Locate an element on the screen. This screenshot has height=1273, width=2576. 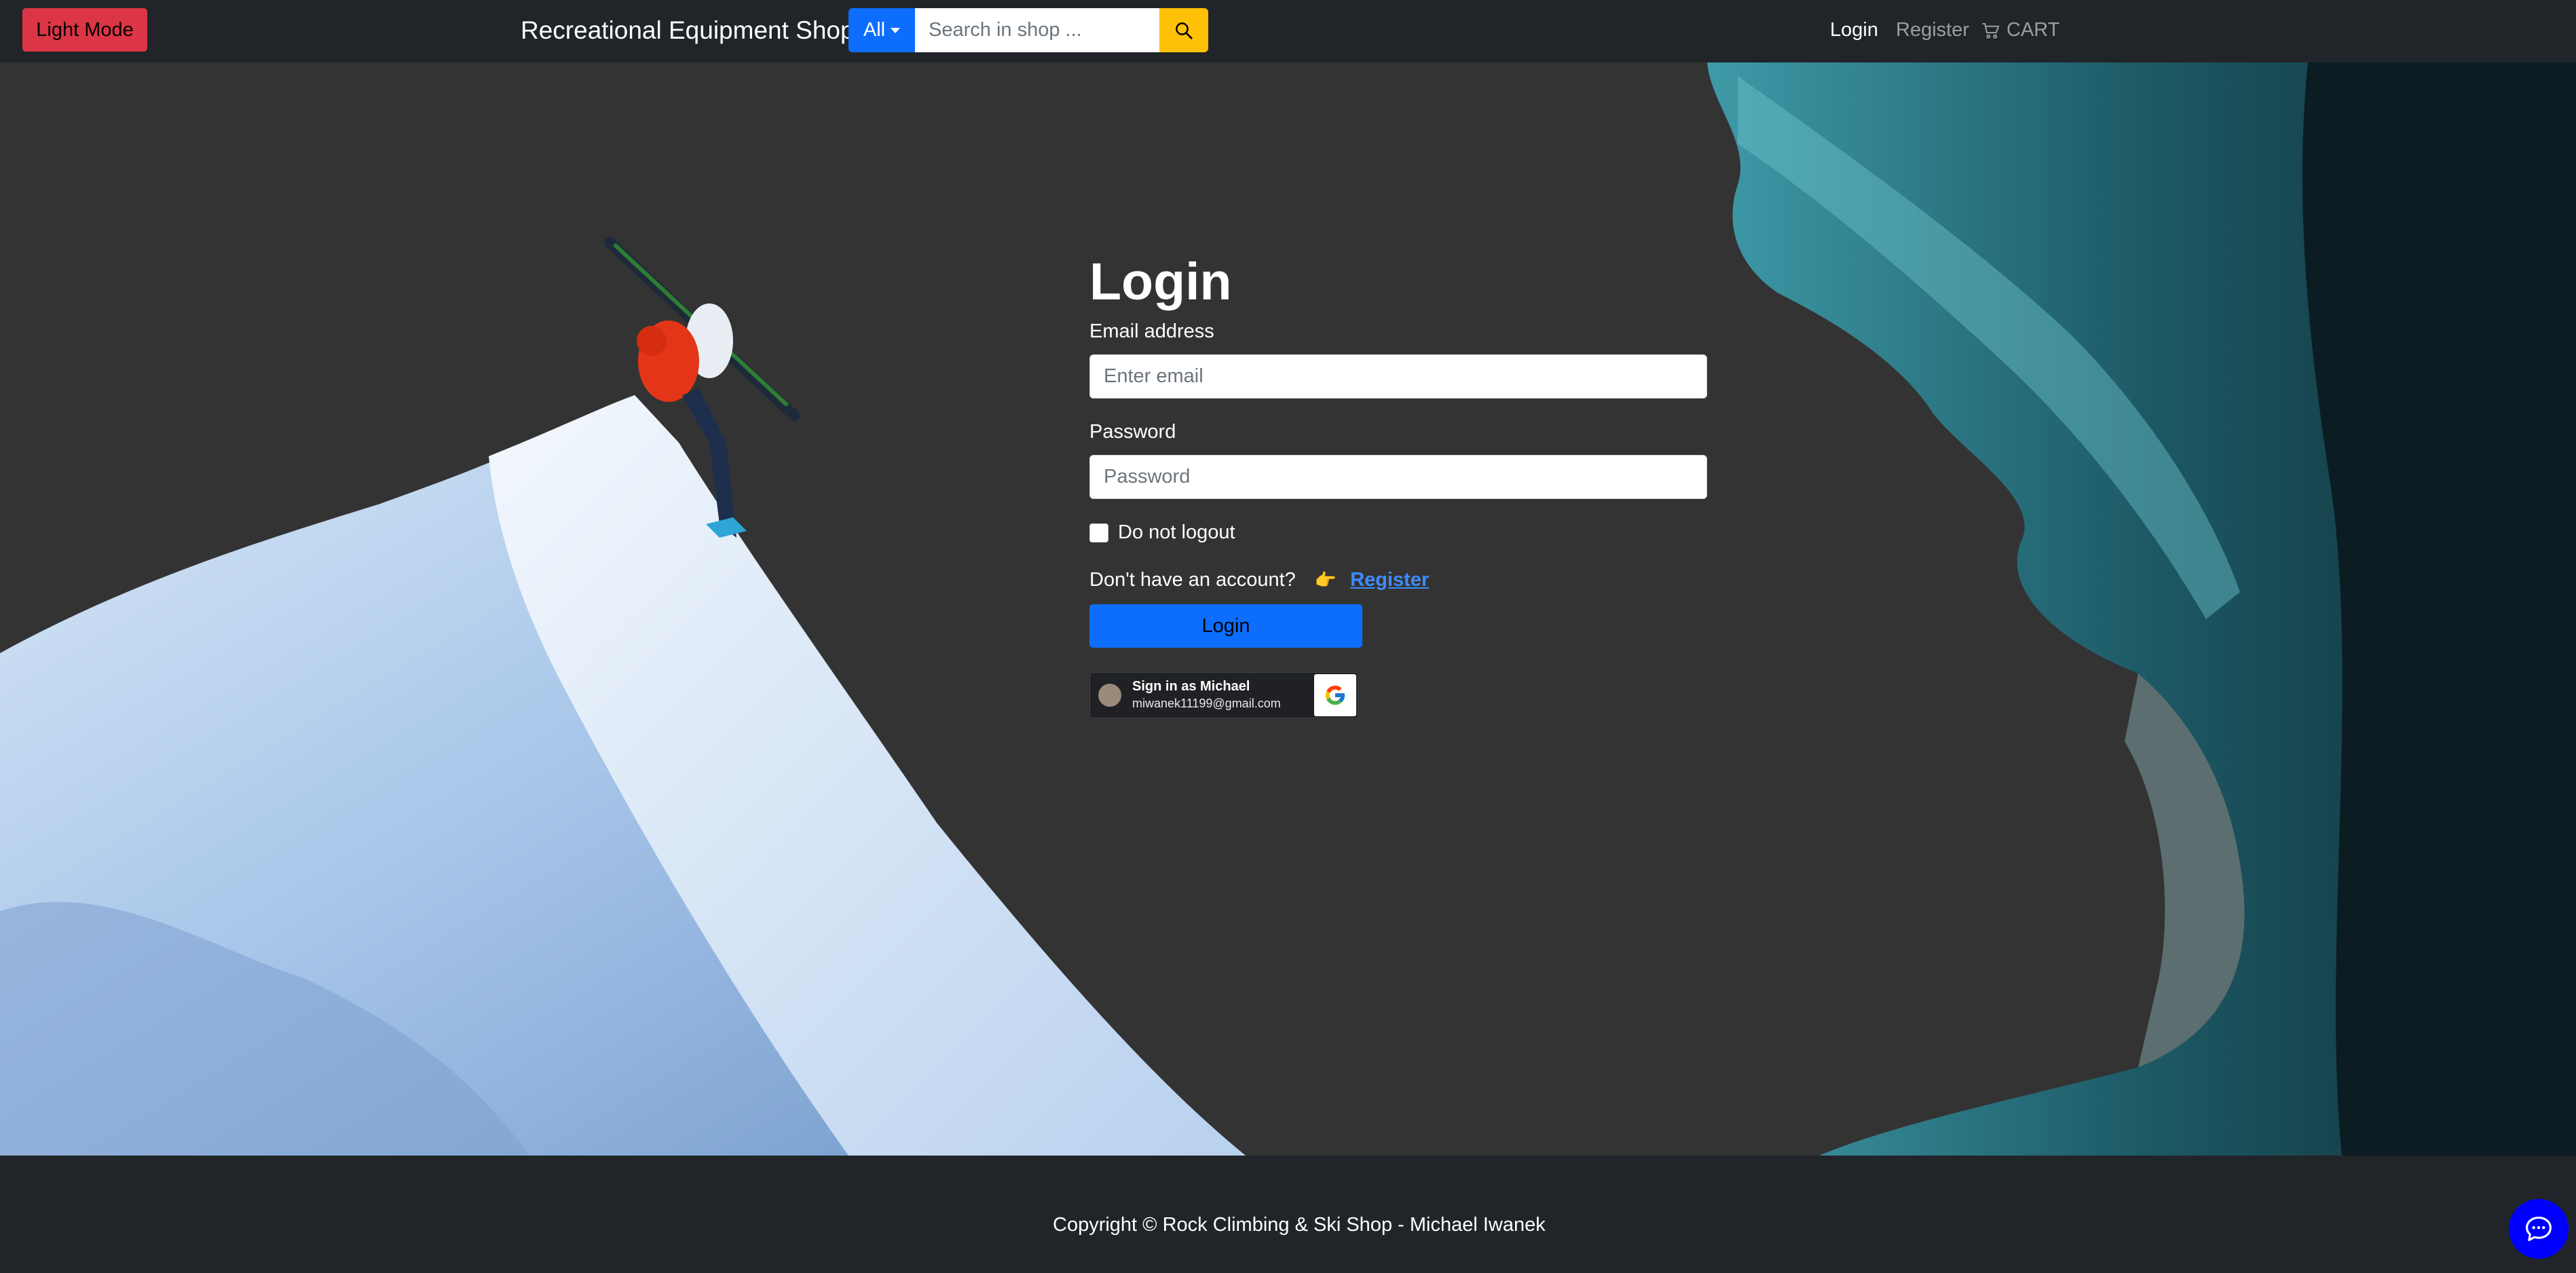
no-account-text: Don't have an account? is located at coordinates (1193, 580).